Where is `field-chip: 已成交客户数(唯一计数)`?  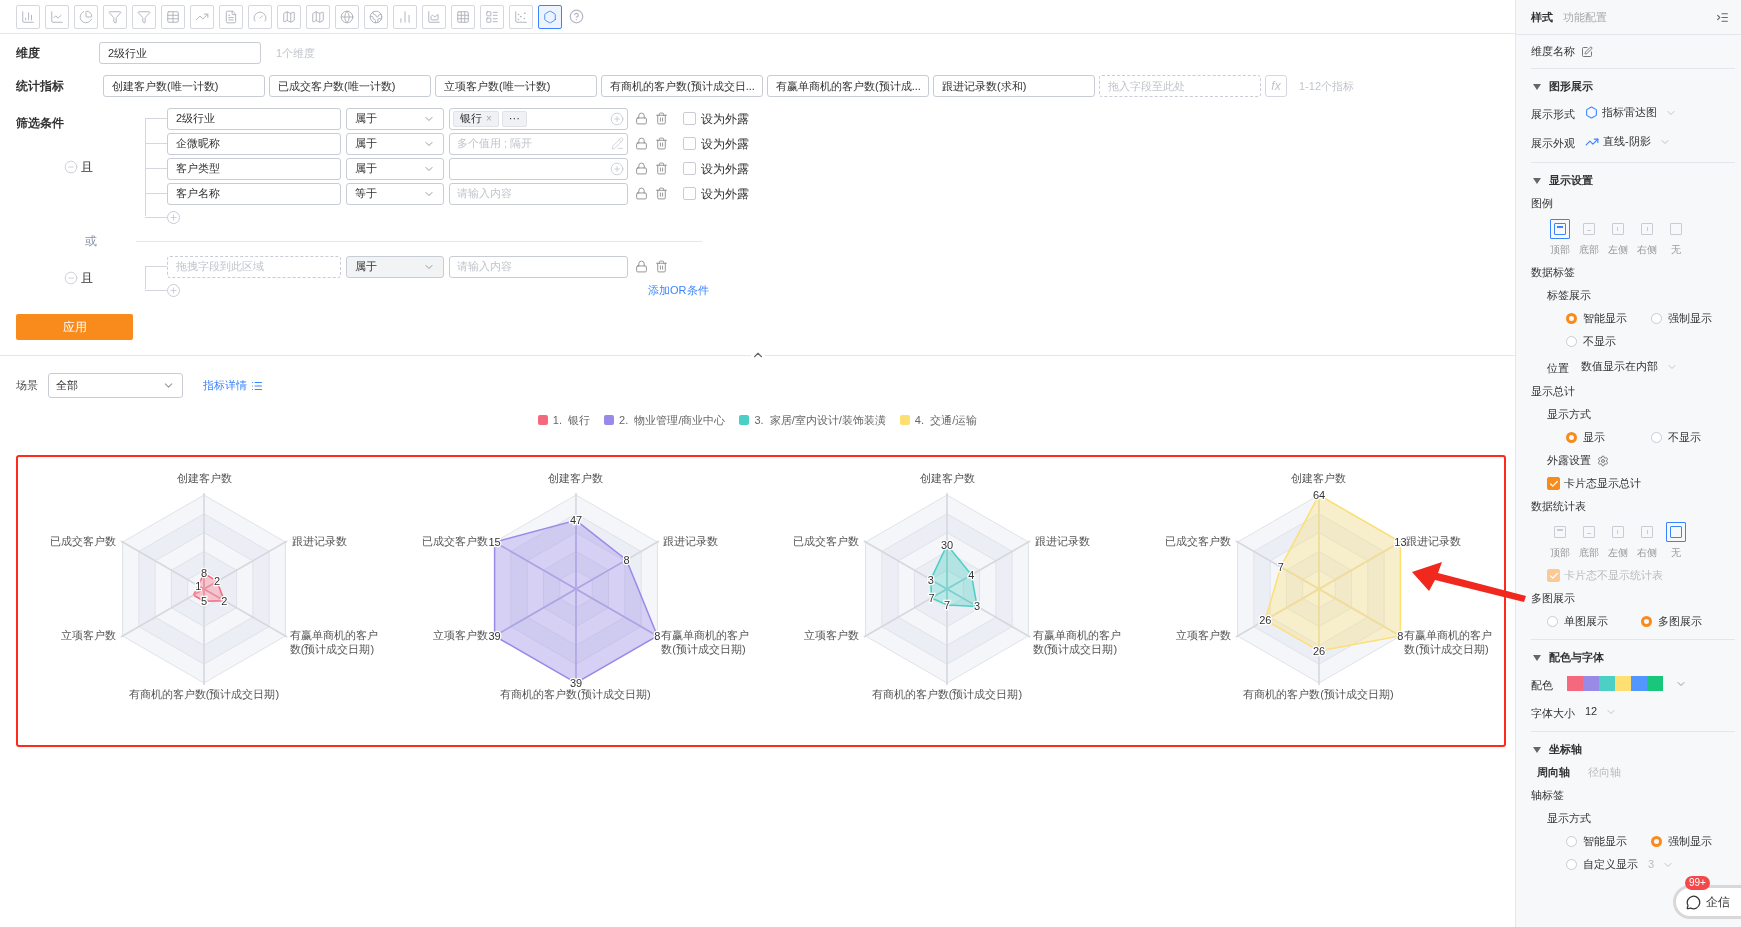 field-chip: 已成交客户数(唯一计数) is located at coordinates (350, 86).